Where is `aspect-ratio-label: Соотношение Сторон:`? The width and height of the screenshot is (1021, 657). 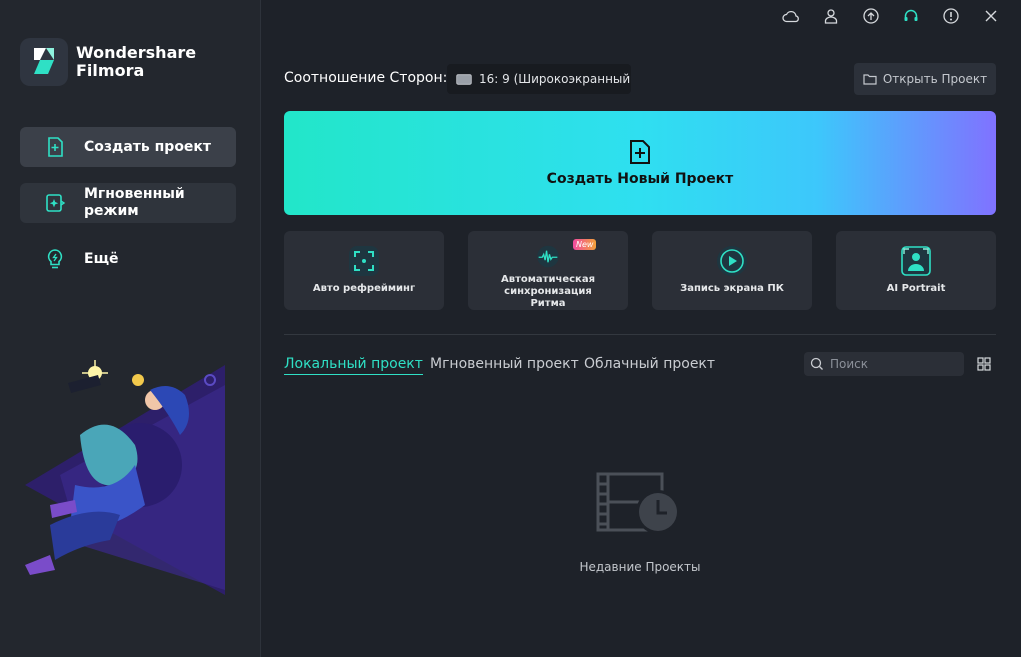
aspect-ratio-label: Соотношение Сторон: is located at coordinates (366, 78).